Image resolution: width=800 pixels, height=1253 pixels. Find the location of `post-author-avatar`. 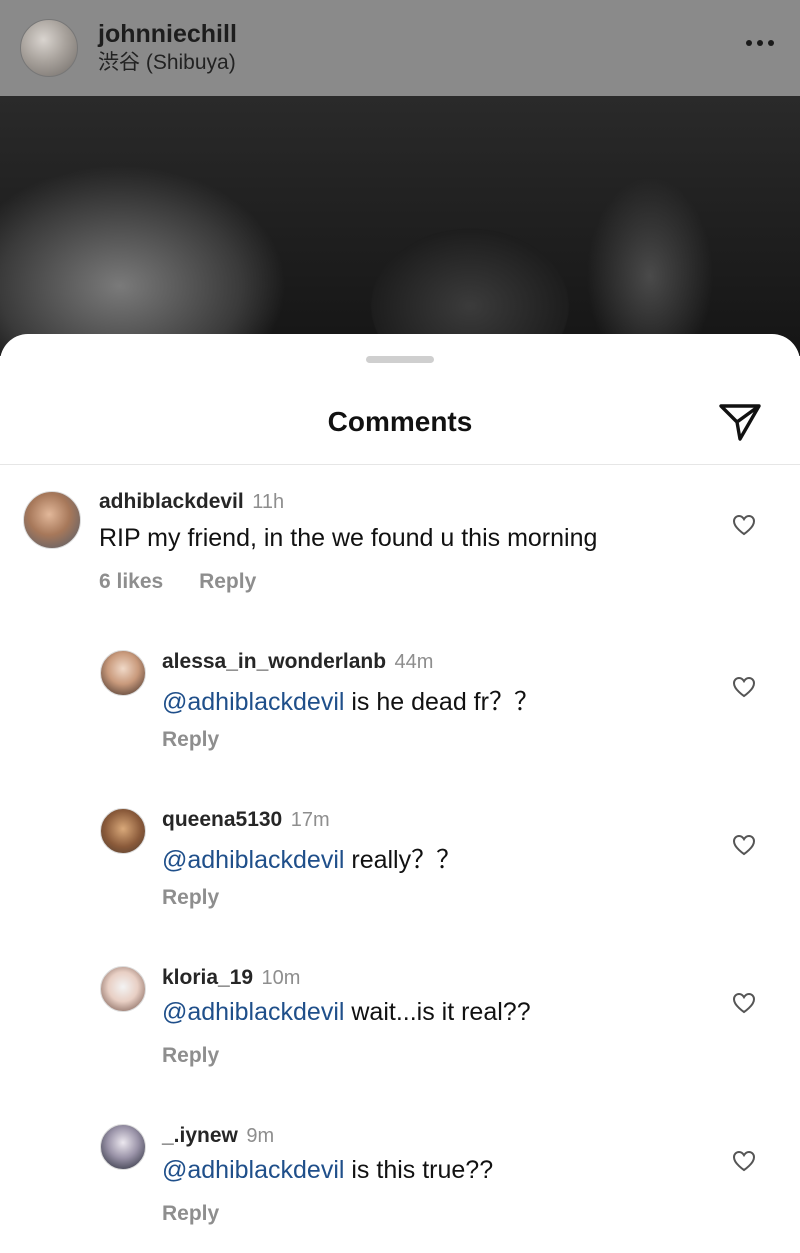

post-author-avatar is located at coordinates (49, 48).